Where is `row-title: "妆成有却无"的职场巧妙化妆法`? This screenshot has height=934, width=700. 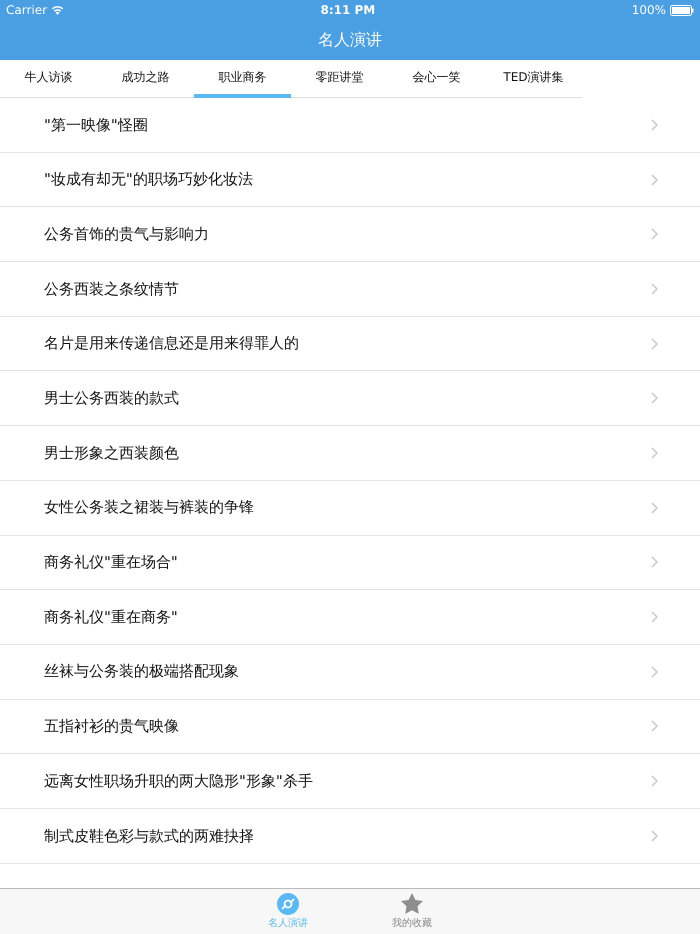 row-title: "妆成有却无"的职场巧妙化妆法 is located at coordinates (148, 179).